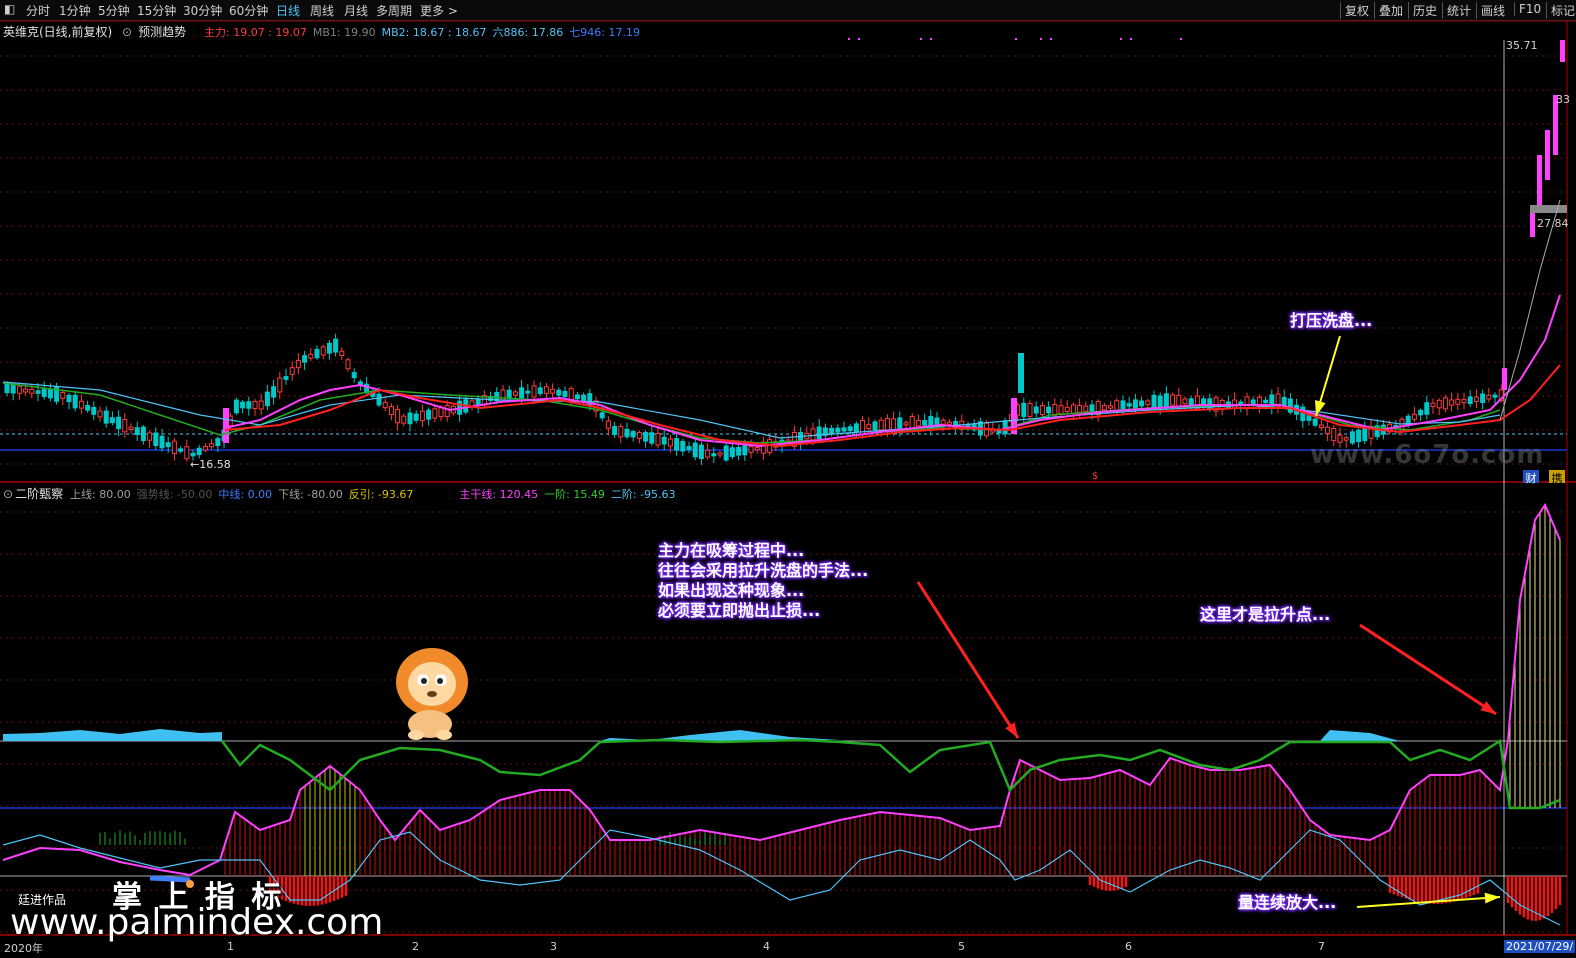  What do you see at coordinates (58, 32) in the screenshot?
I see `stock-title: 英维克(日线,前复权)` at bounding box center [58, 32].